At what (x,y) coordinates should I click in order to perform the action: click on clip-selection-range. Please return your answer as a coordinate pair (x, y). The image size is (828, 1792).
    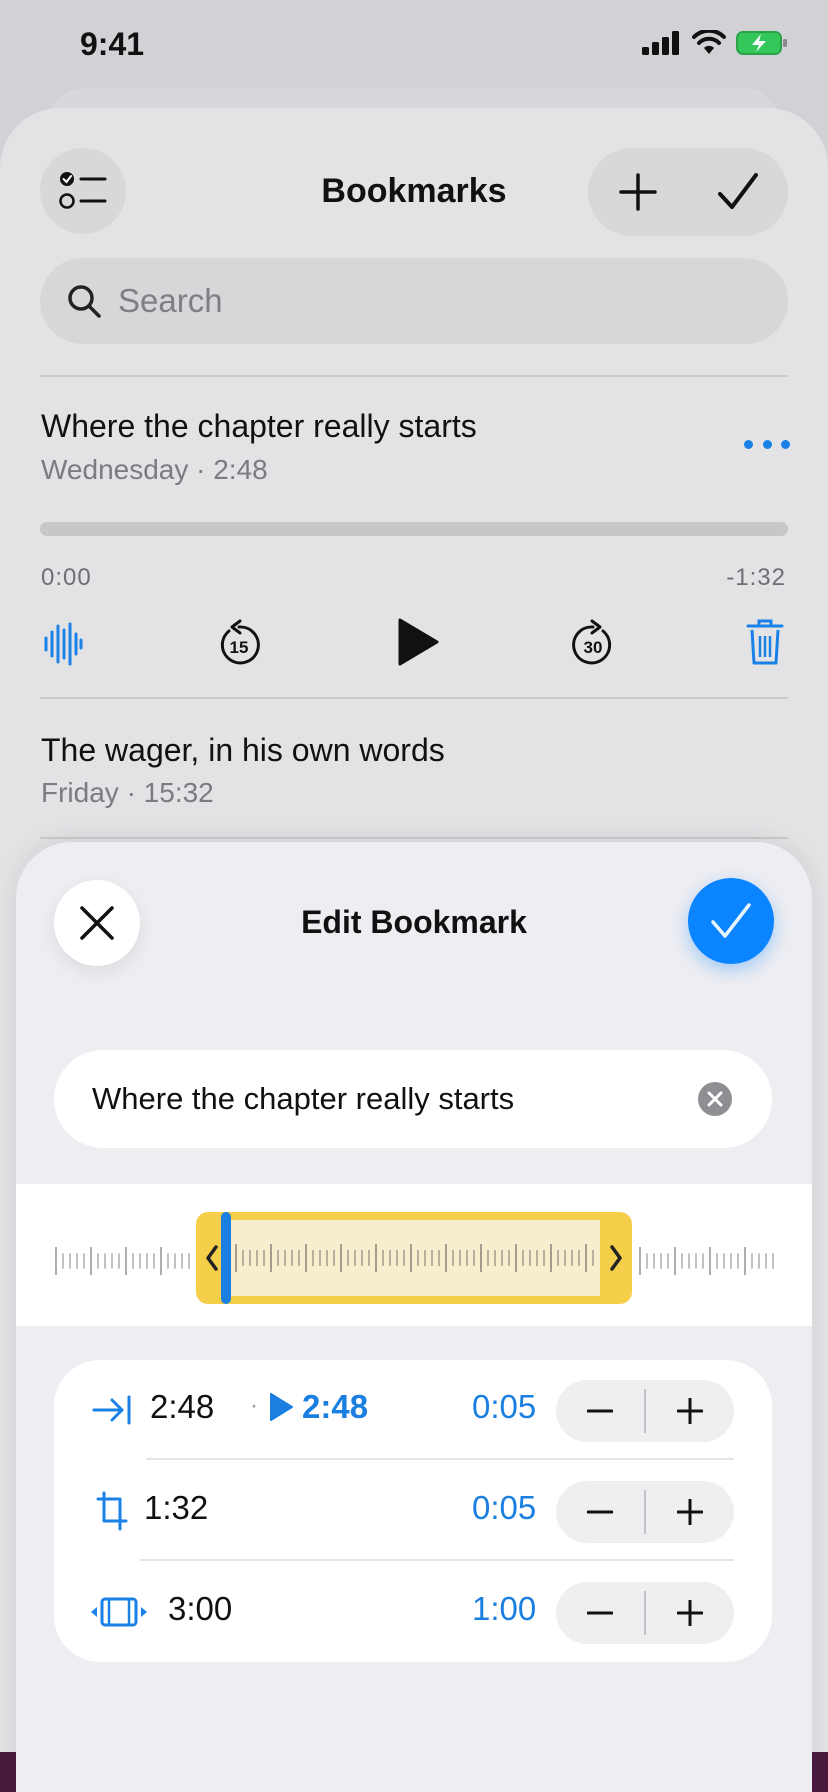
    Looking at the image, I should click on (414, 1258).